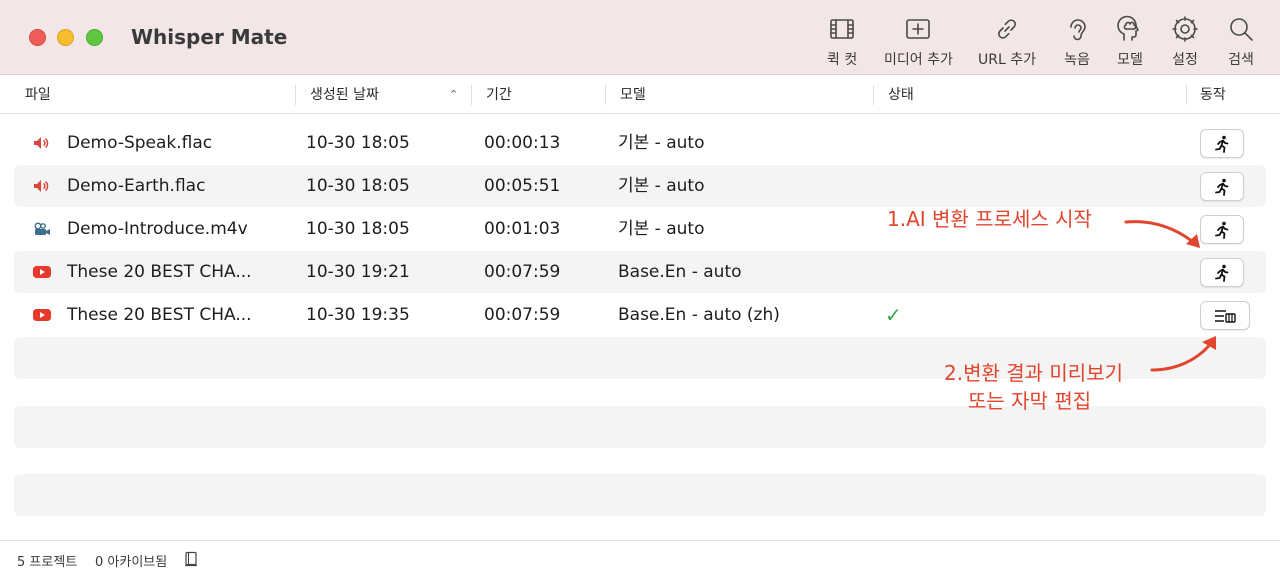 The width and height of the screenshot is (1280, 576). I want to click on status-check-icon: ✓, so click(893, 315).